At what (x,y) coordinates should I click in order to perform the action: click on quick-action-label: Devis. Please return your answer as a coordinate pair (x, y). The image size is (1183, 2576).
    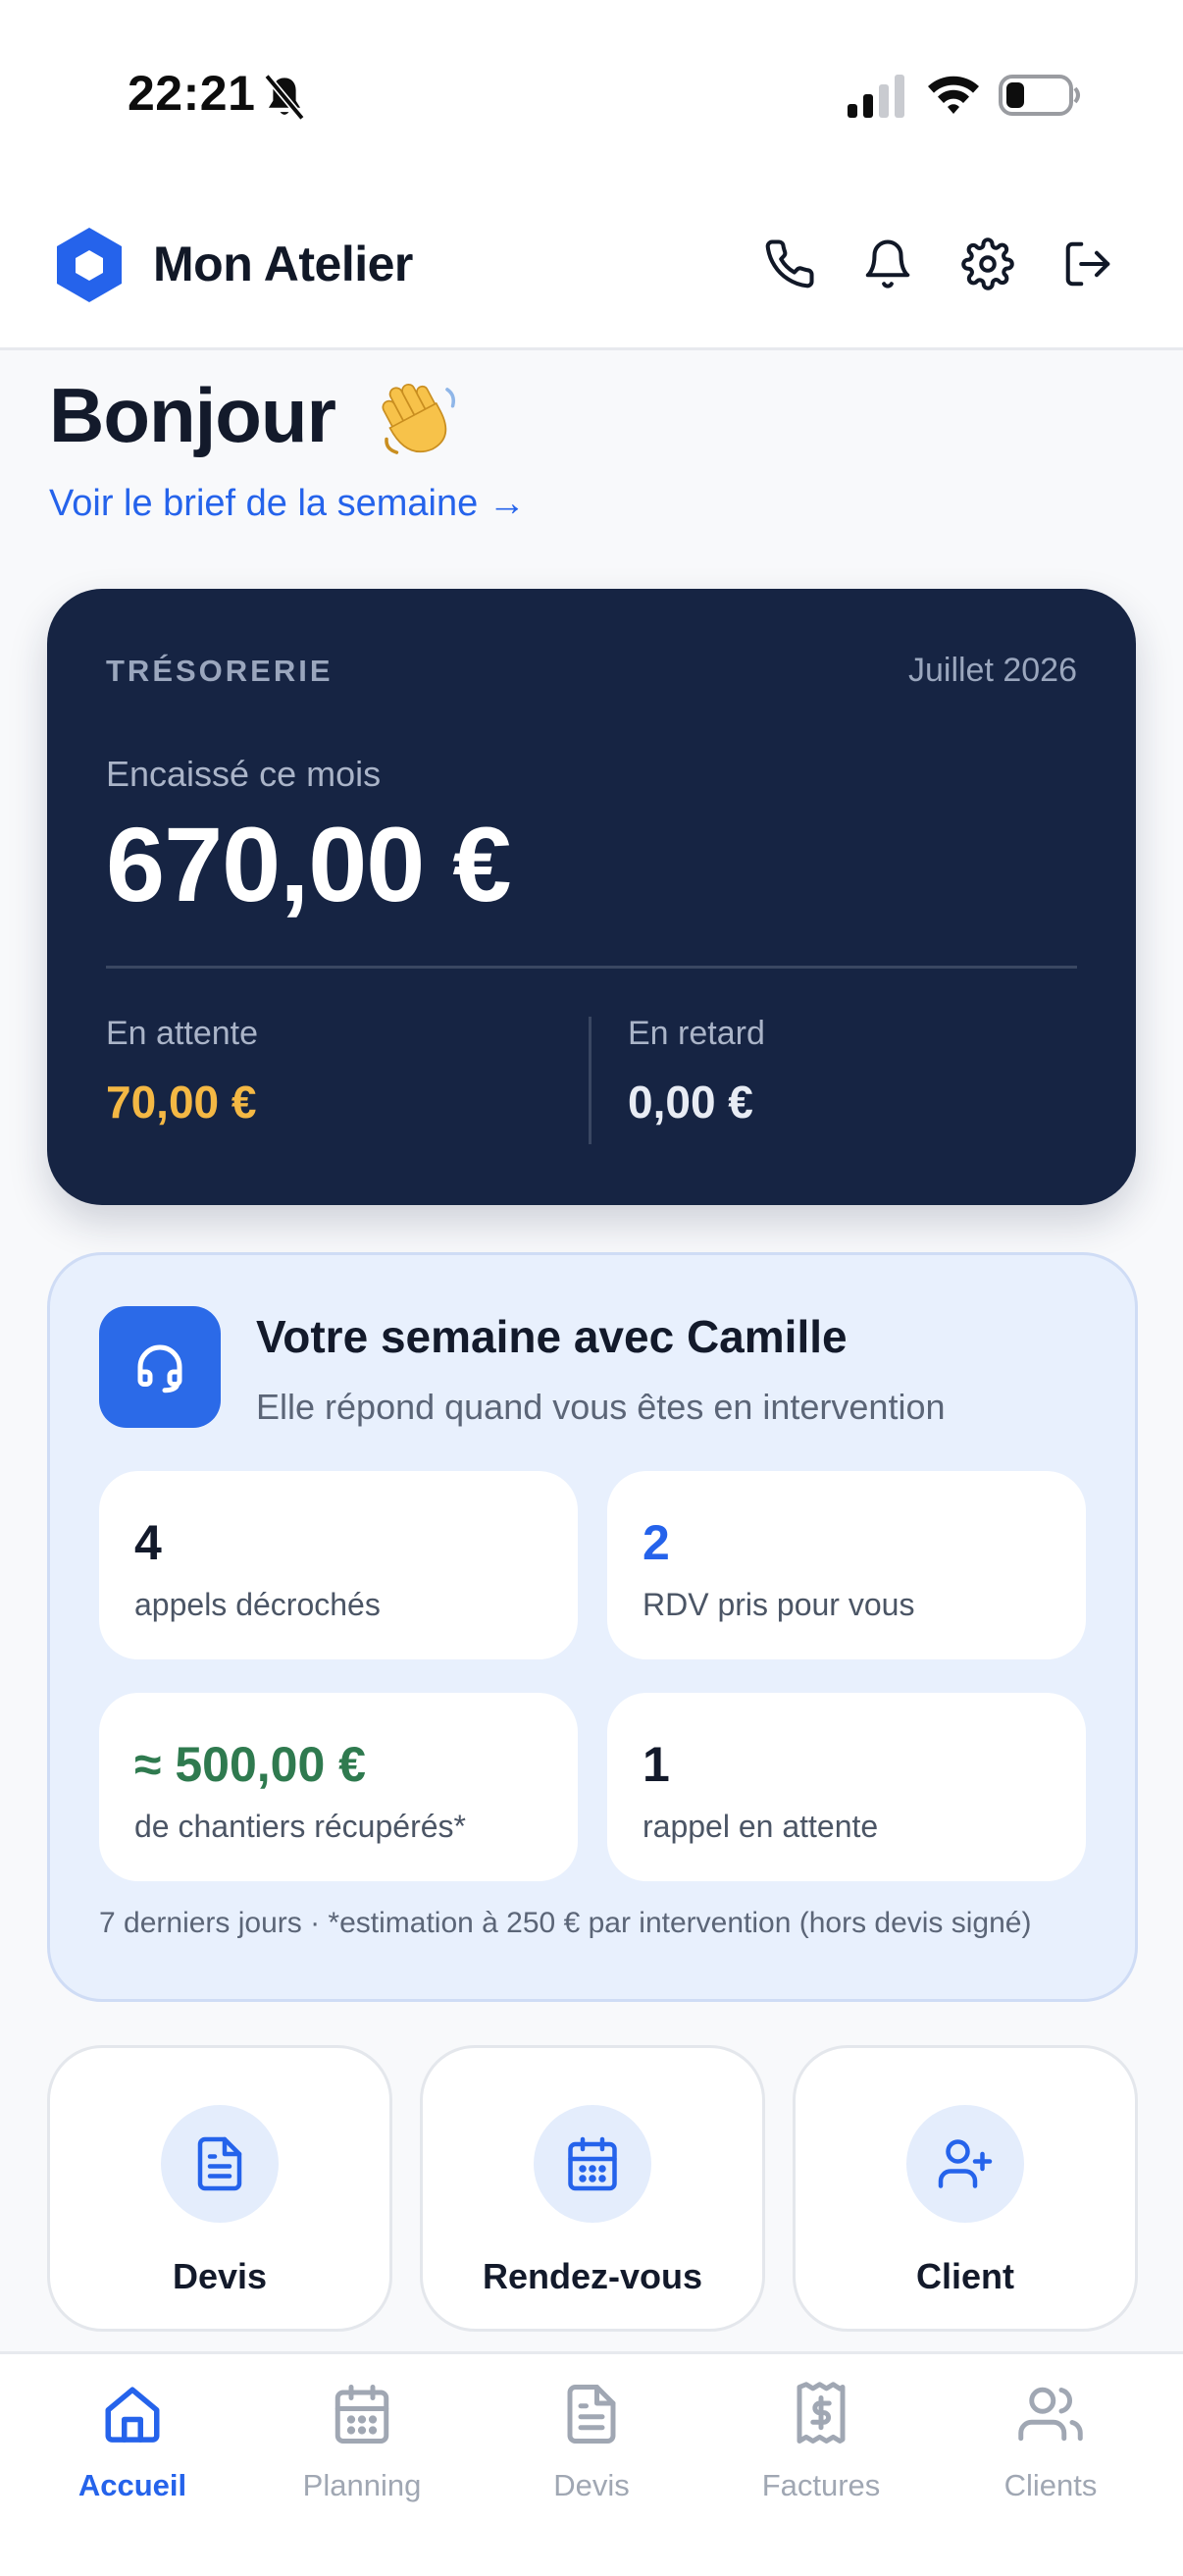
    Looking at the image, I should click on (220, 2276).